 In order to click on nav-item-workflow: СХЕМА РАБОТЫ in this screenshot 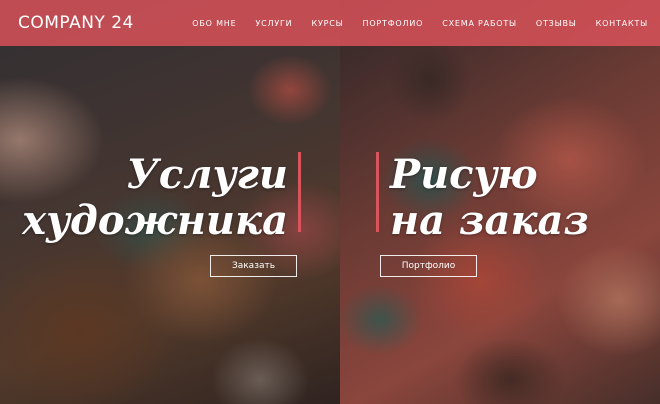, I will do `click(479, 23)`.